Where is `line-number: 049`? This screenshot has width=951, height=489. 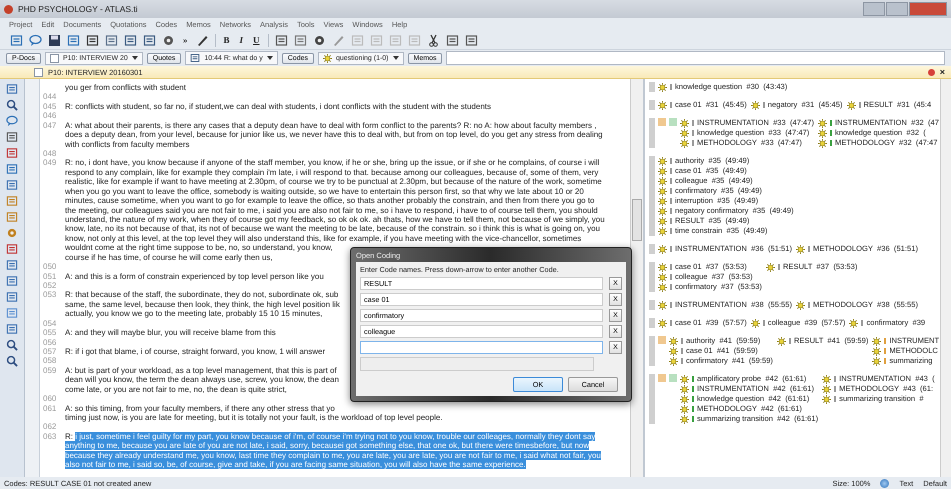 line-number: 049 is located at coordinates (50, 164).